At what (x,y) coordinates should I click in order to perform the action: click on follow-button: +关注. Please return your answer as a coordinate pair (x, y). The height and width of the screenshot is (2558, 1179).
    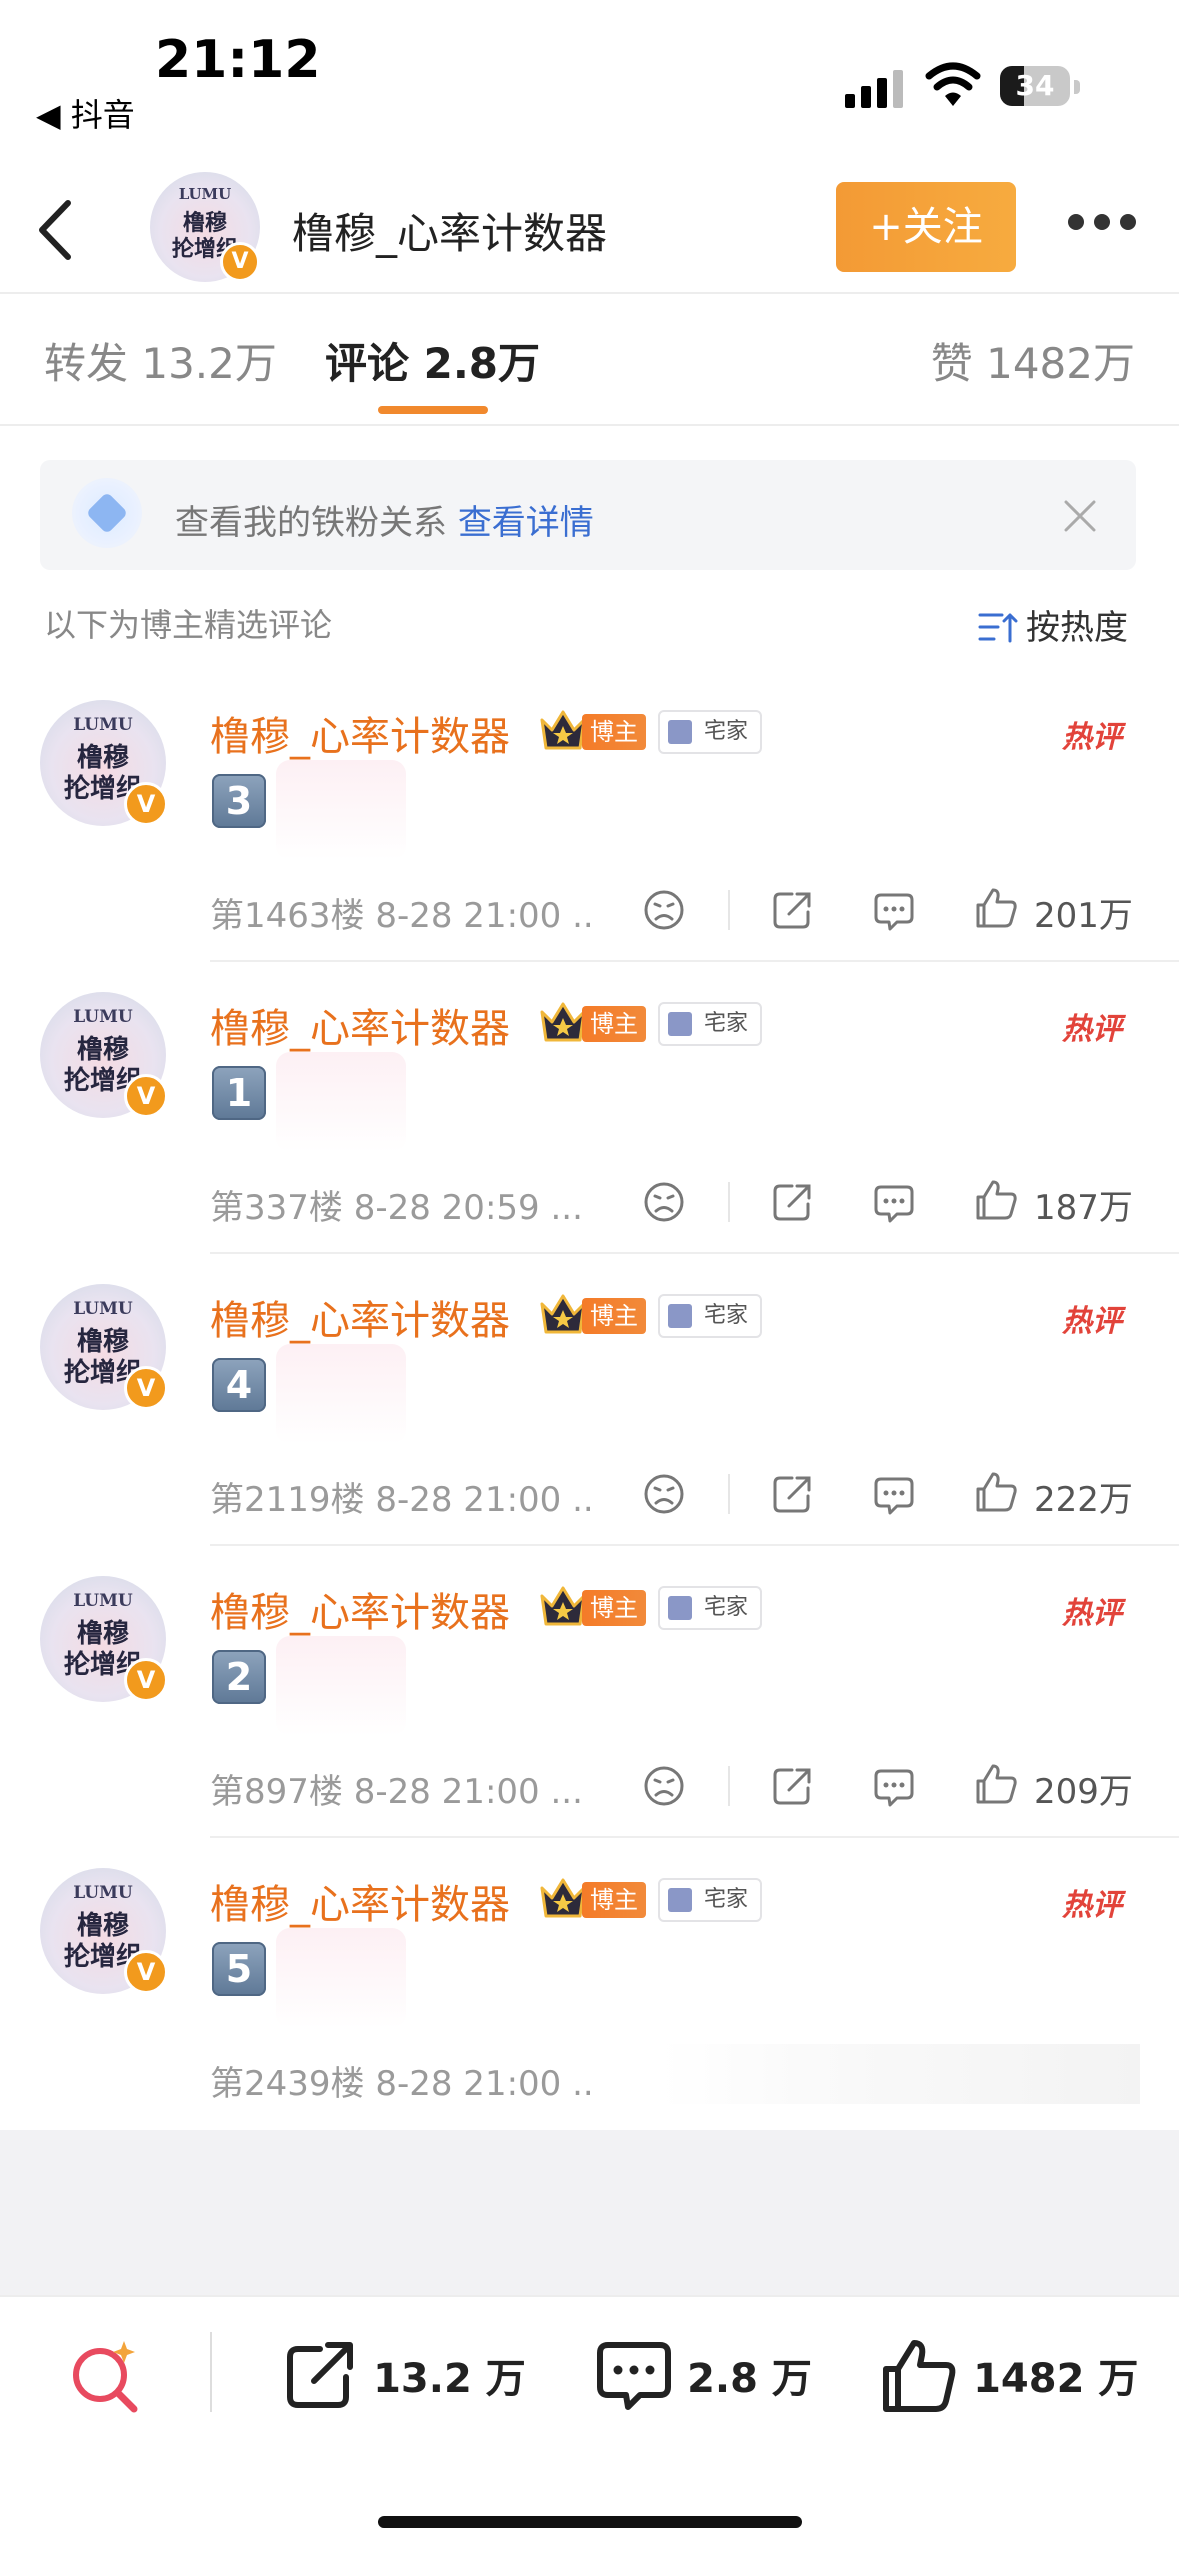
    Looking at the image, I should click on (926, 227).